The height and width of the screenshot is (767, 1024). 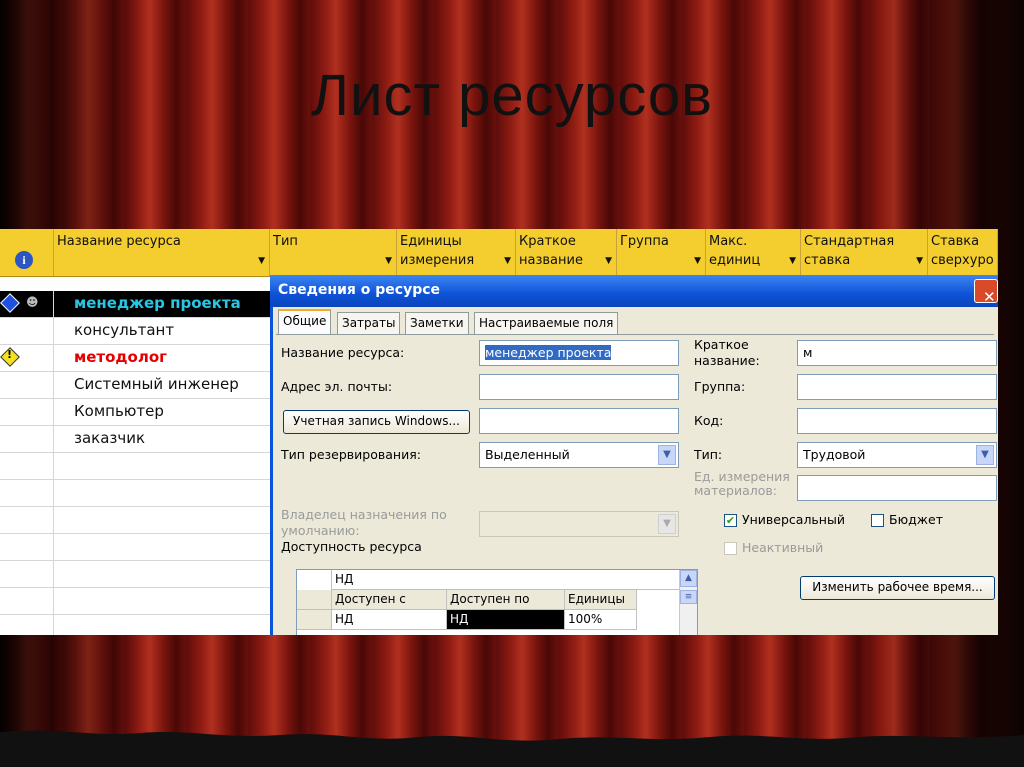 I want to click on indicator-cell: !, so click(x=27, y=358).